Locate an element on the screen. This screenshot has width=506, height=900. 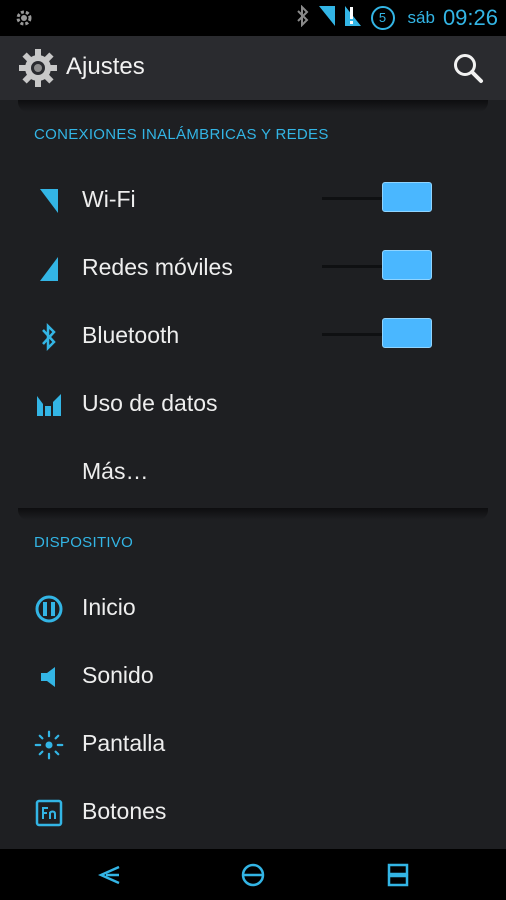
settings-item-bluetooth: Bluetooth is located at coordinates (253, 336).